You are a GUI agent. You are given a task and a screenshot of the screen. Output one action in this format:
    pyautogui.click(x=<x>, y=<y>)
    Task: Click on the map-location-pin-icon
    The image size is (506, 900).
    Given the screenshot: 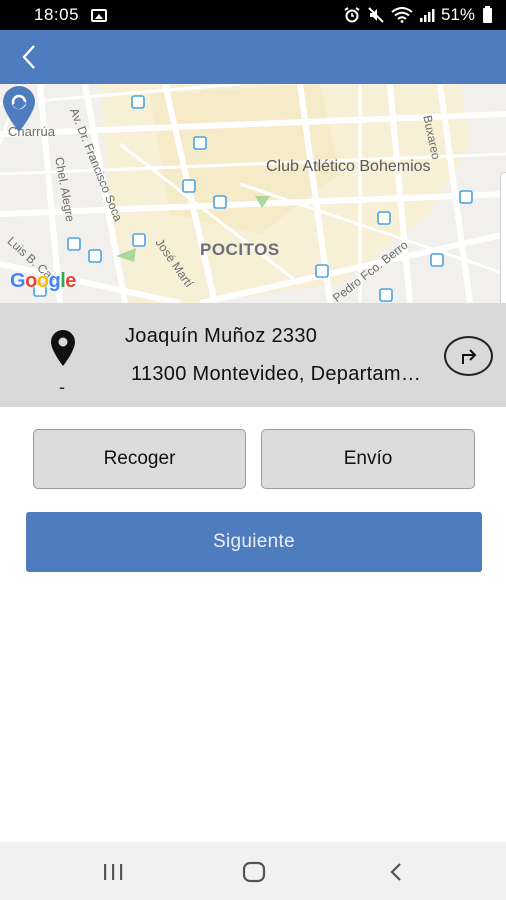 What is the action you would take?
    pyautogui.click(x=19, y=109)
    